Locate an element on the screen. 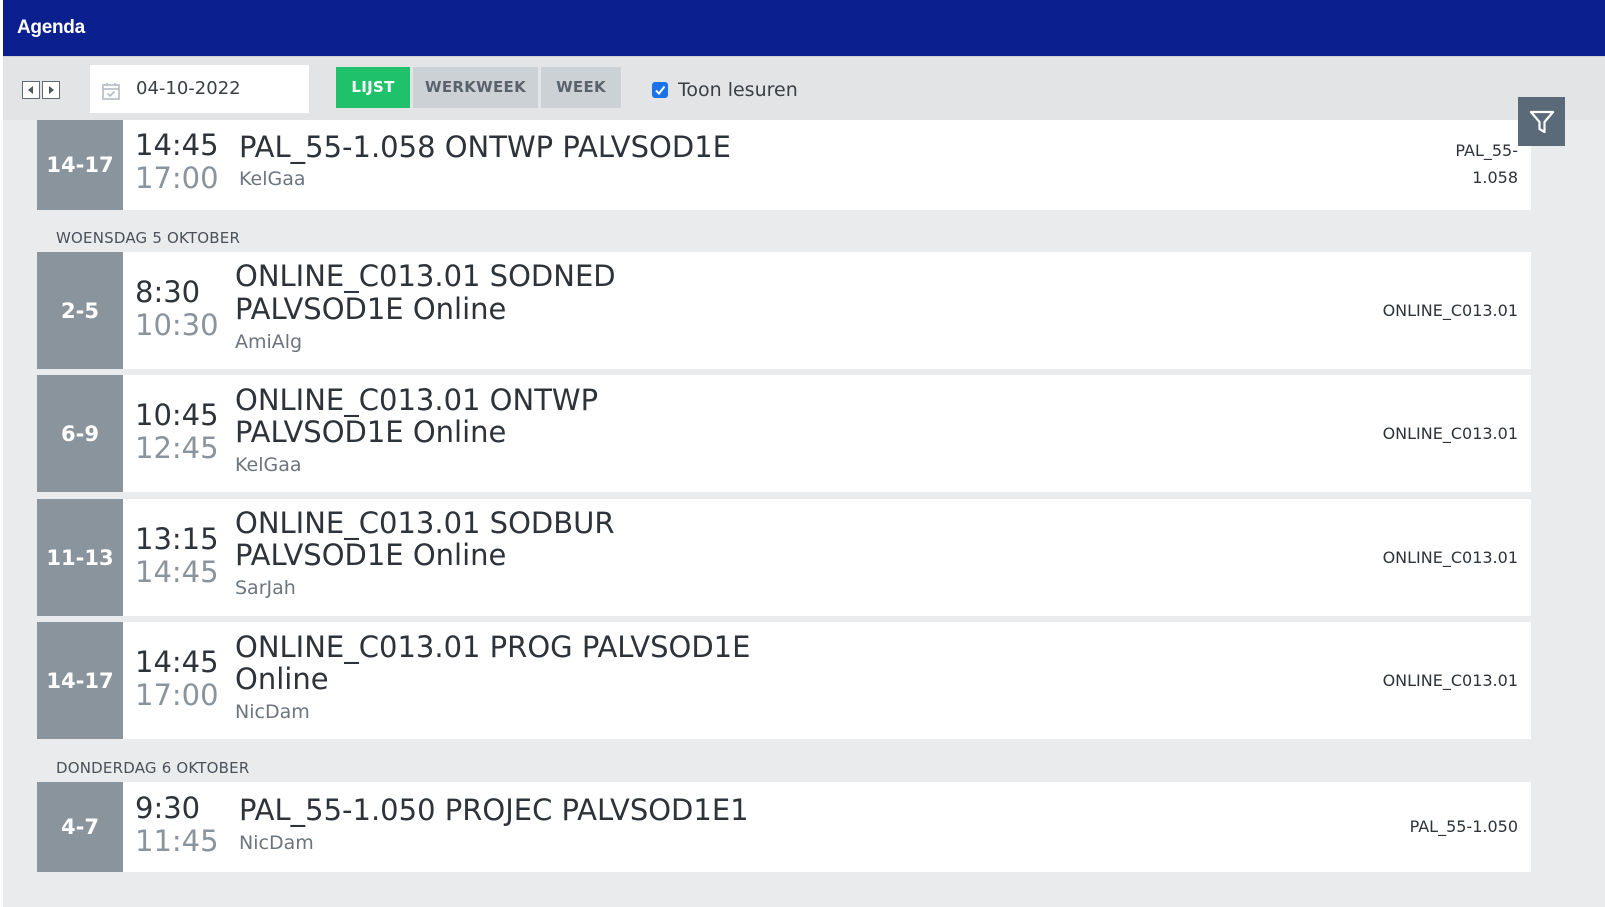  event-title: Online is located at coordinates (282, 679).